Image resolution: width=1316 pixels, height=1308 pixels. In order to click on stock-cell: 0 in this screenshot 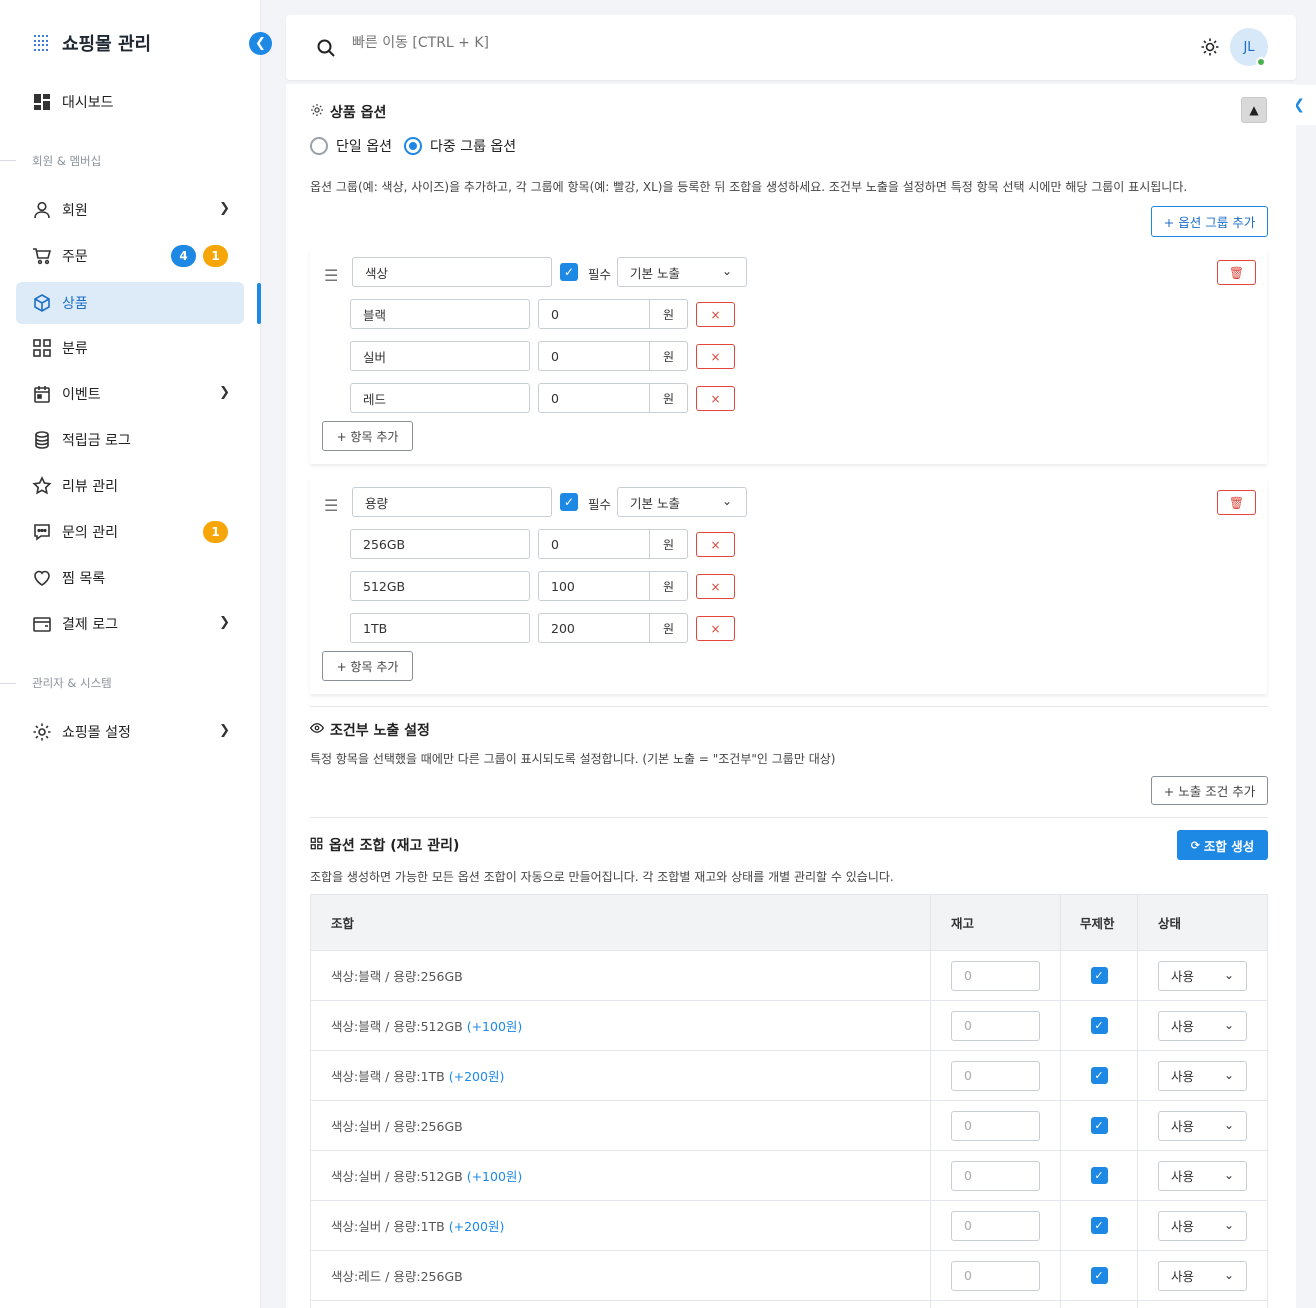, I will do `click(996, 1225)`.